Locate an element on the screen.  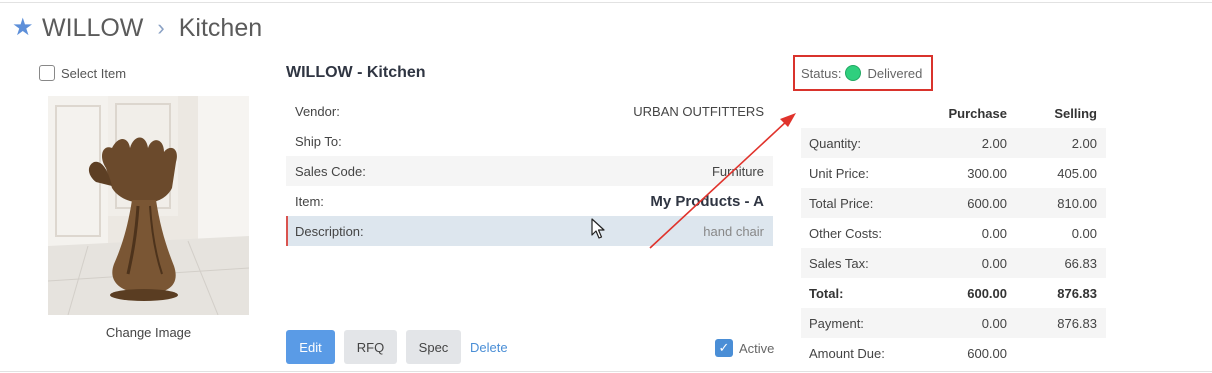
checkbox is located at coordinates (47, 73).